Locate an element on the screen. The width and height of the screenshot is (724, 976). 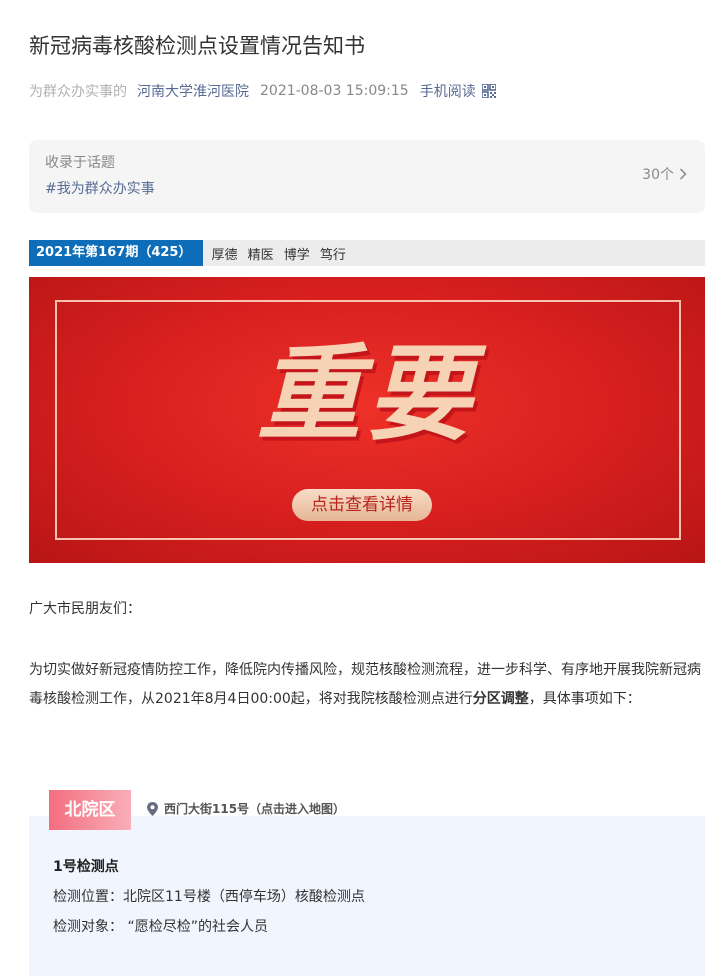
mobile-read-link: 手机阅读 is located at coordinates (448, 91).